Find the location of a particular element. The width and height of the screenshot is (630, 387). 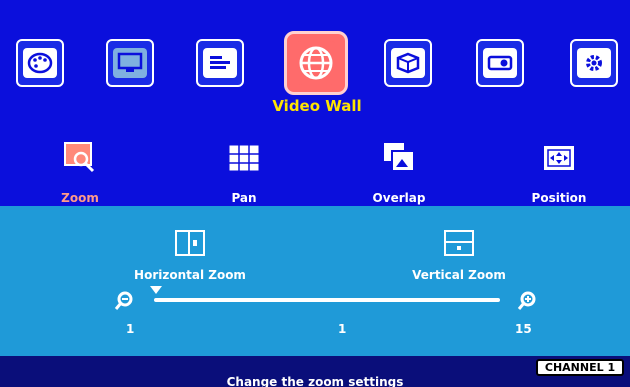

cube-icon is located at coordinates (408, 63).